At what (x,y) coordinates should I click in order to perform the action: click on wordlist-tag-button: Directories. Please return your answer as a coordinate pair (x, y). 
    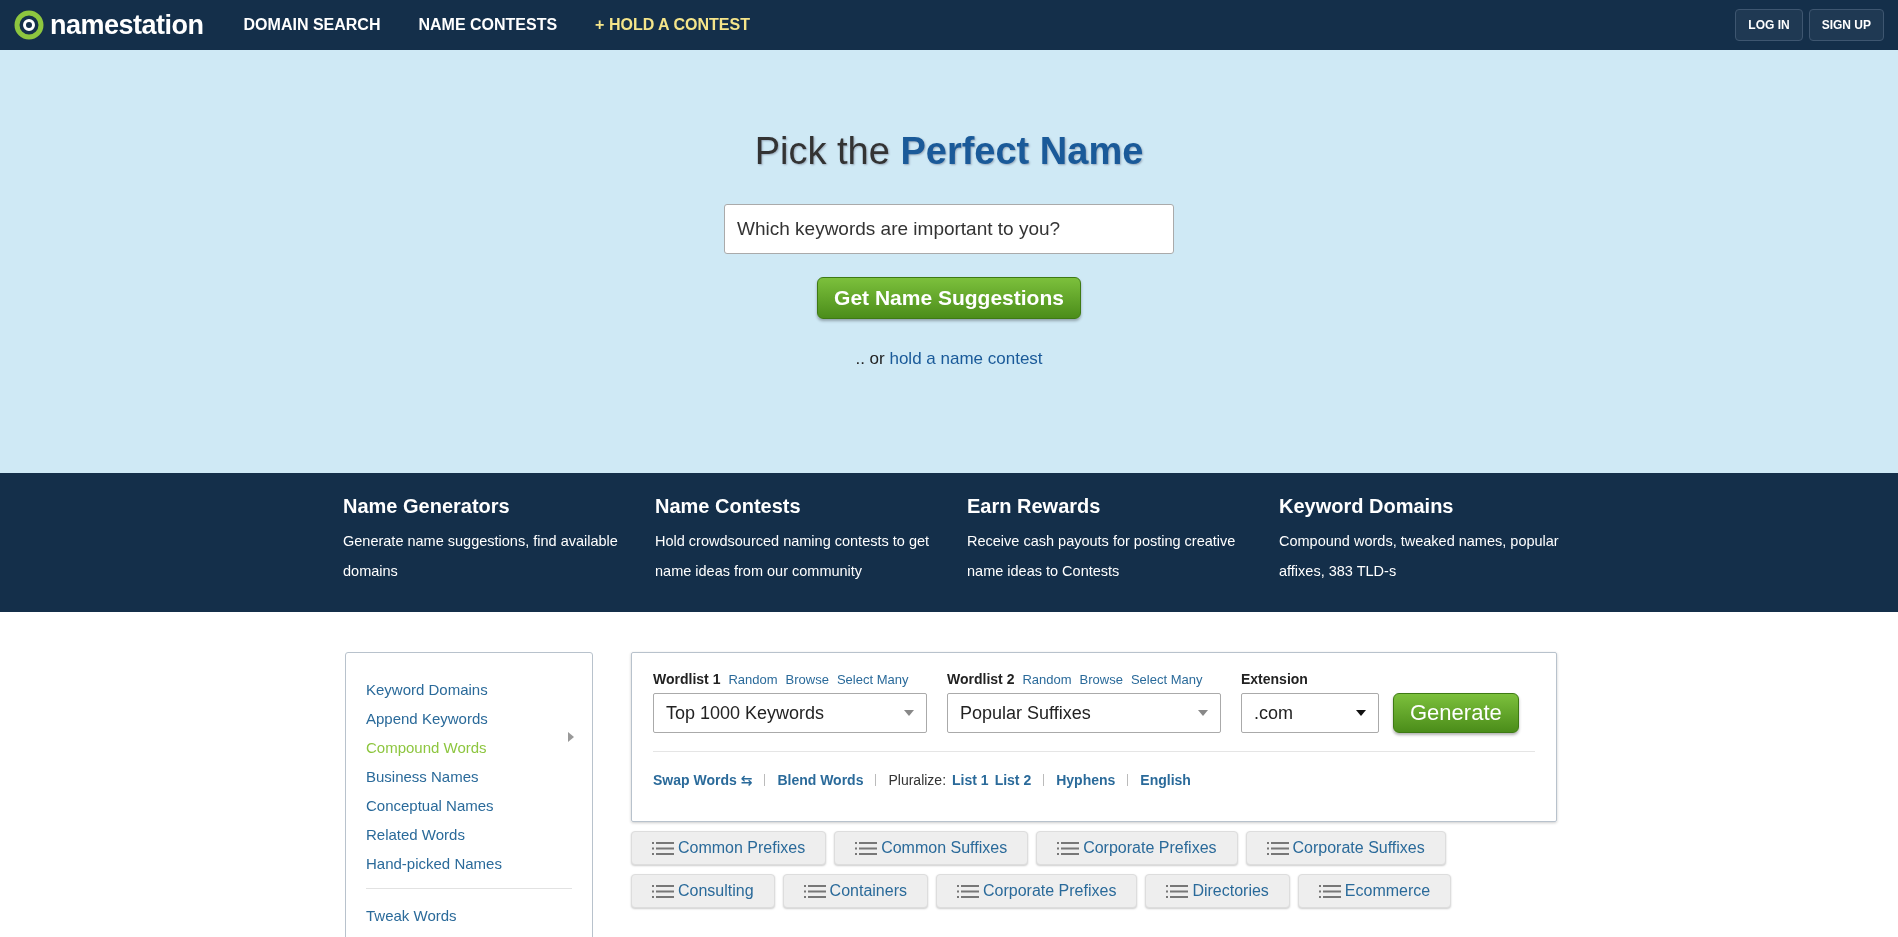
    Looking at the image, I should click on (1217, 891).